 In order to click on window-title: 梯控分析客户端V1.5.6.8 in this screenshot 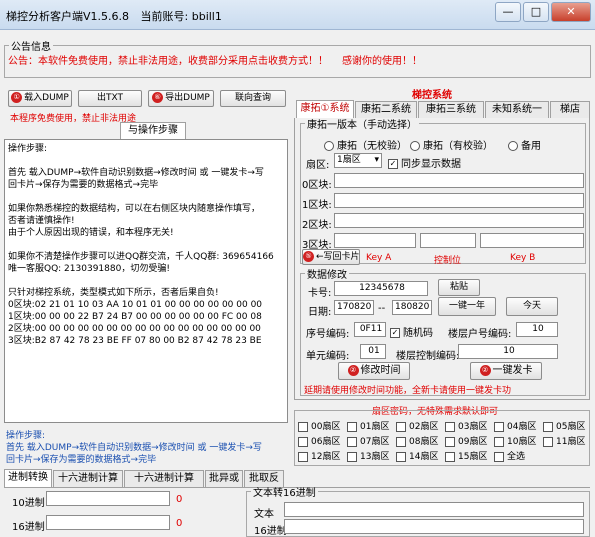, I will do `click(68, 16)`.